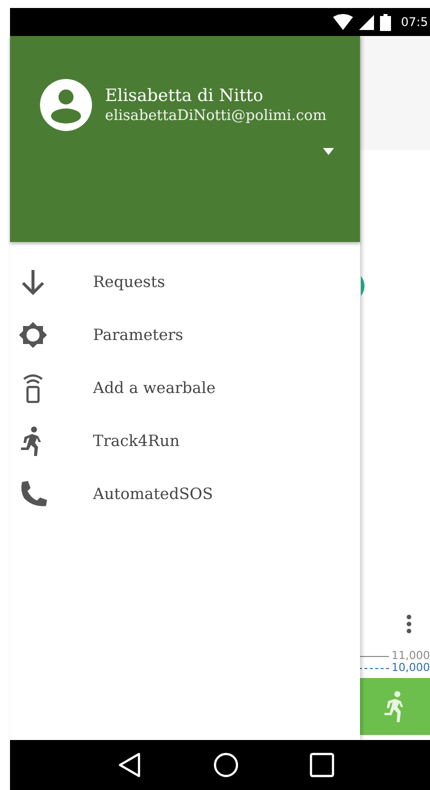 The image size is (430, 790). Describe the element at coordinates (366, 22) in the screenshot. I see `signal-icon` at that location.